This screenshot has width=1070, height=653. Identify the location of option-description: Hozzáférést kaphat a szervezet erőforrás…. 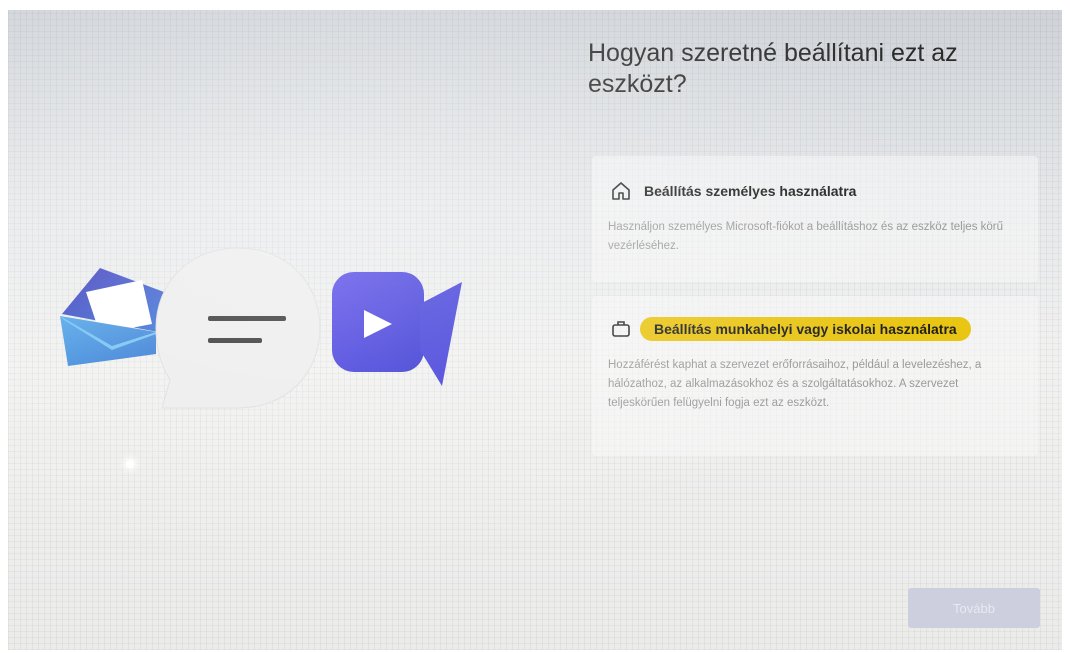
(795, 384).